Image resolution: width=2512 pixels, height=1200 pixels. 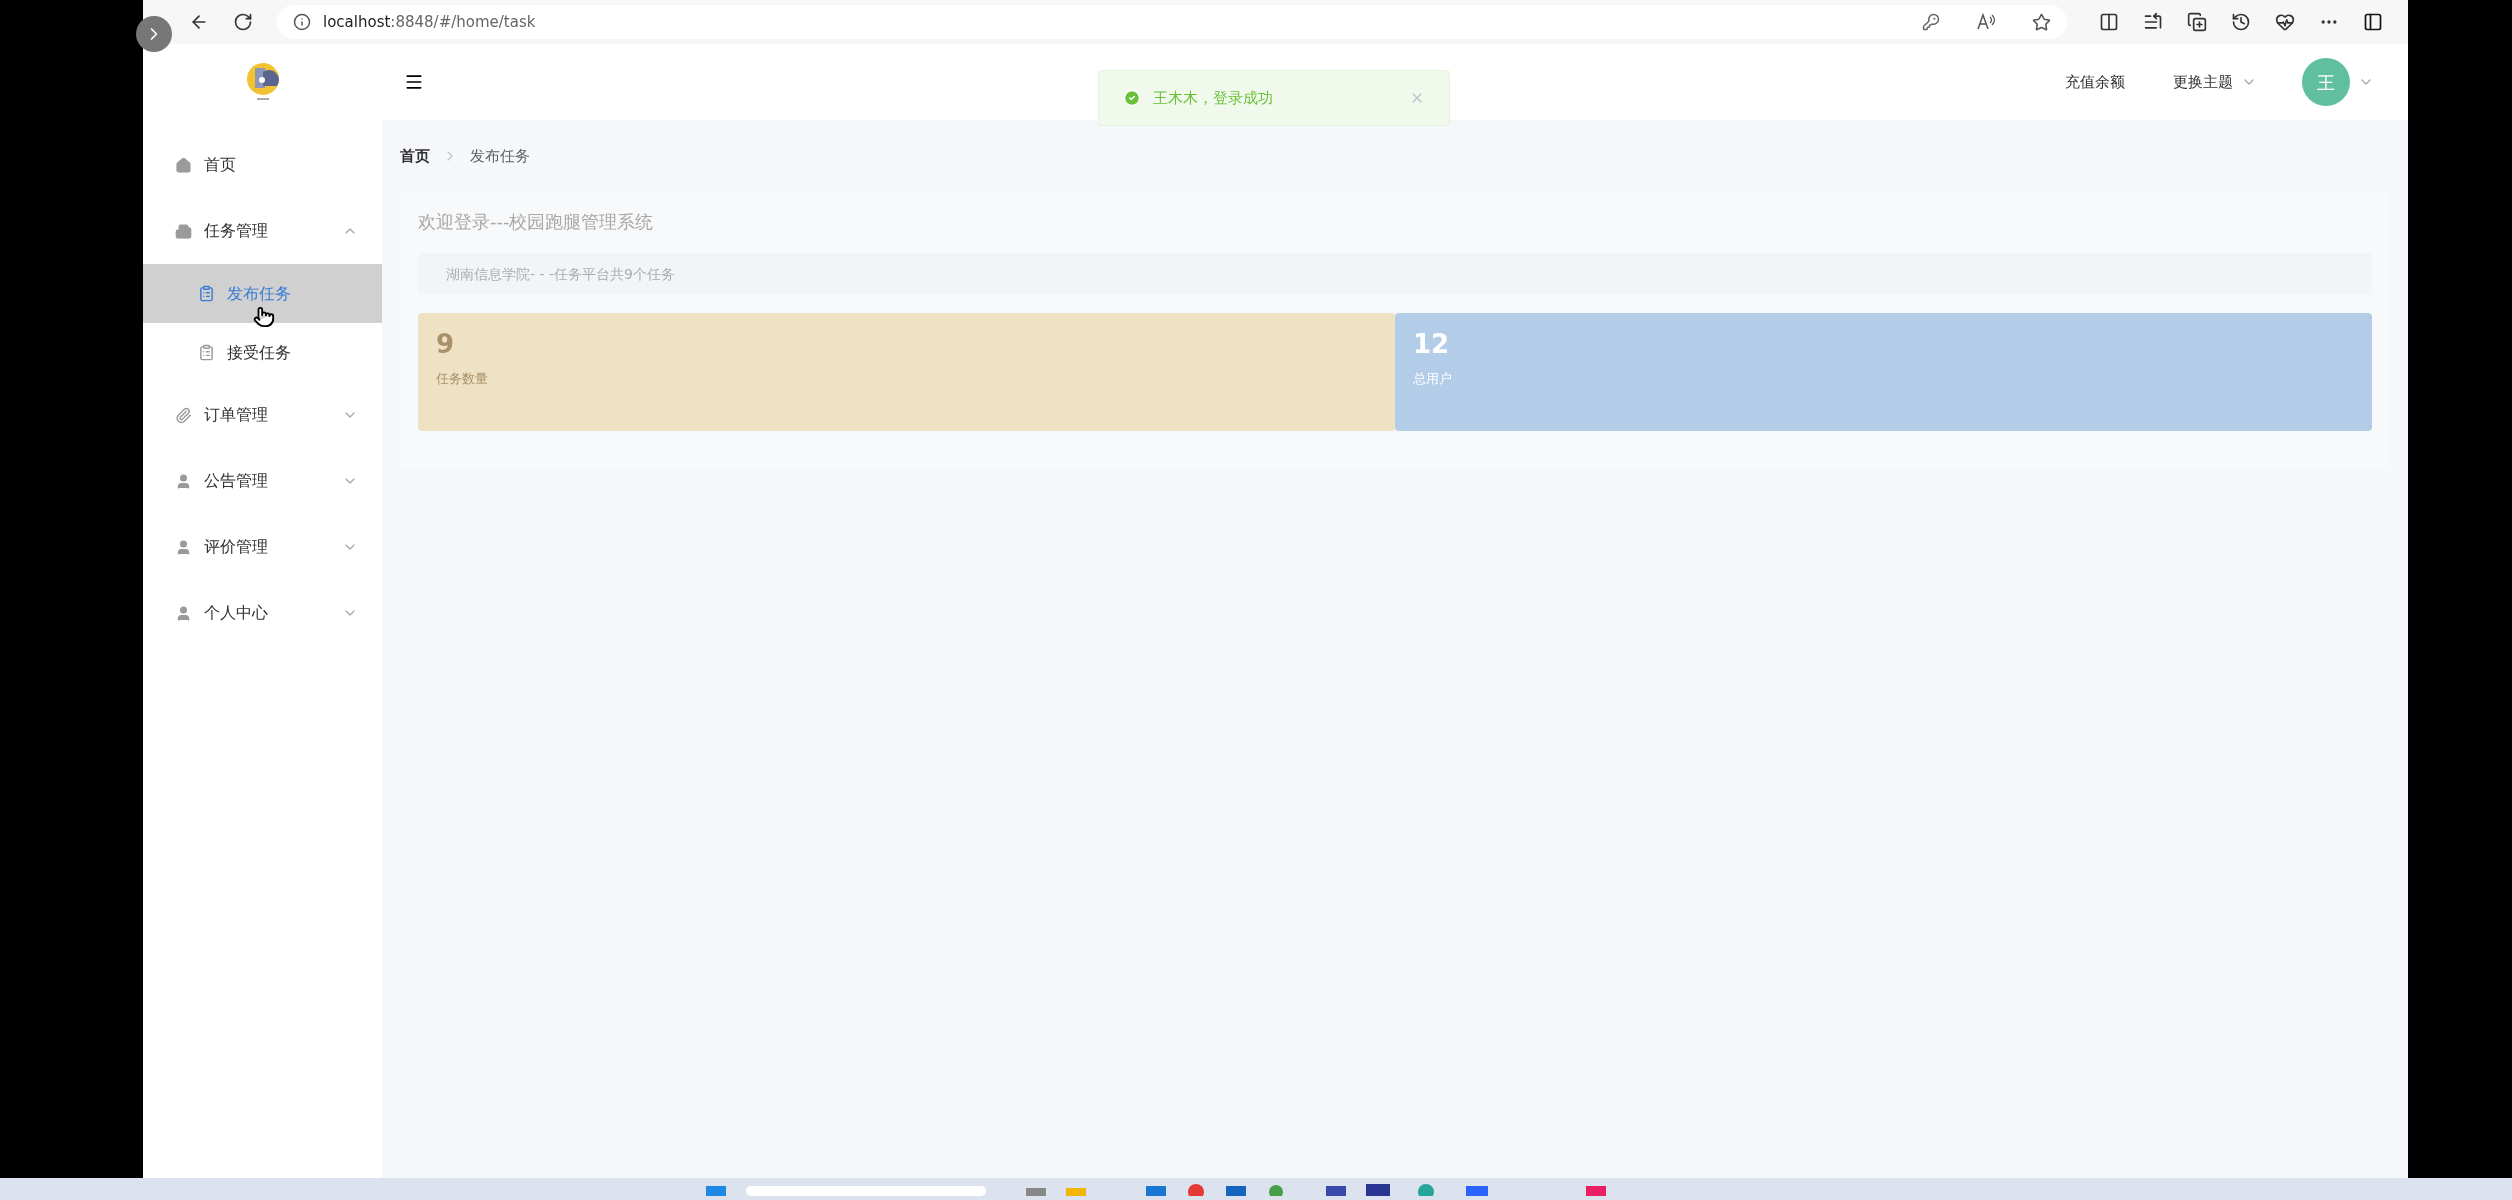 I want to click on notice-bar: 湖南信息学院- - -任务平台共9个任务, so click(x=1395, y=274).